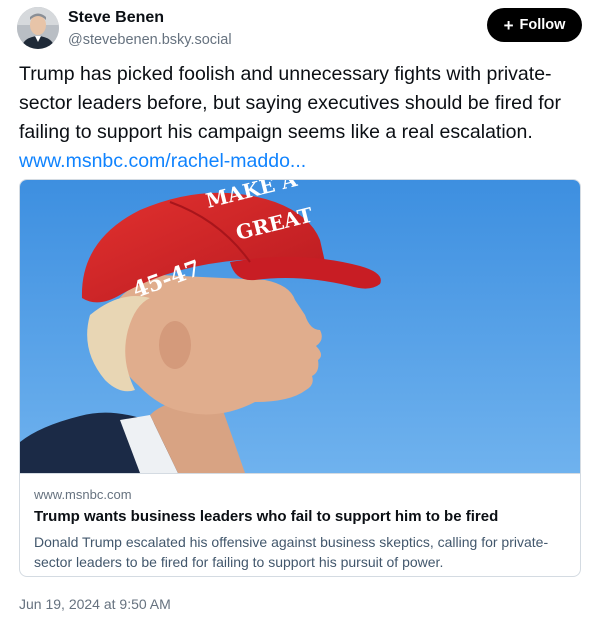  I want to click on follow-button: + Follow, so click(534, 25).